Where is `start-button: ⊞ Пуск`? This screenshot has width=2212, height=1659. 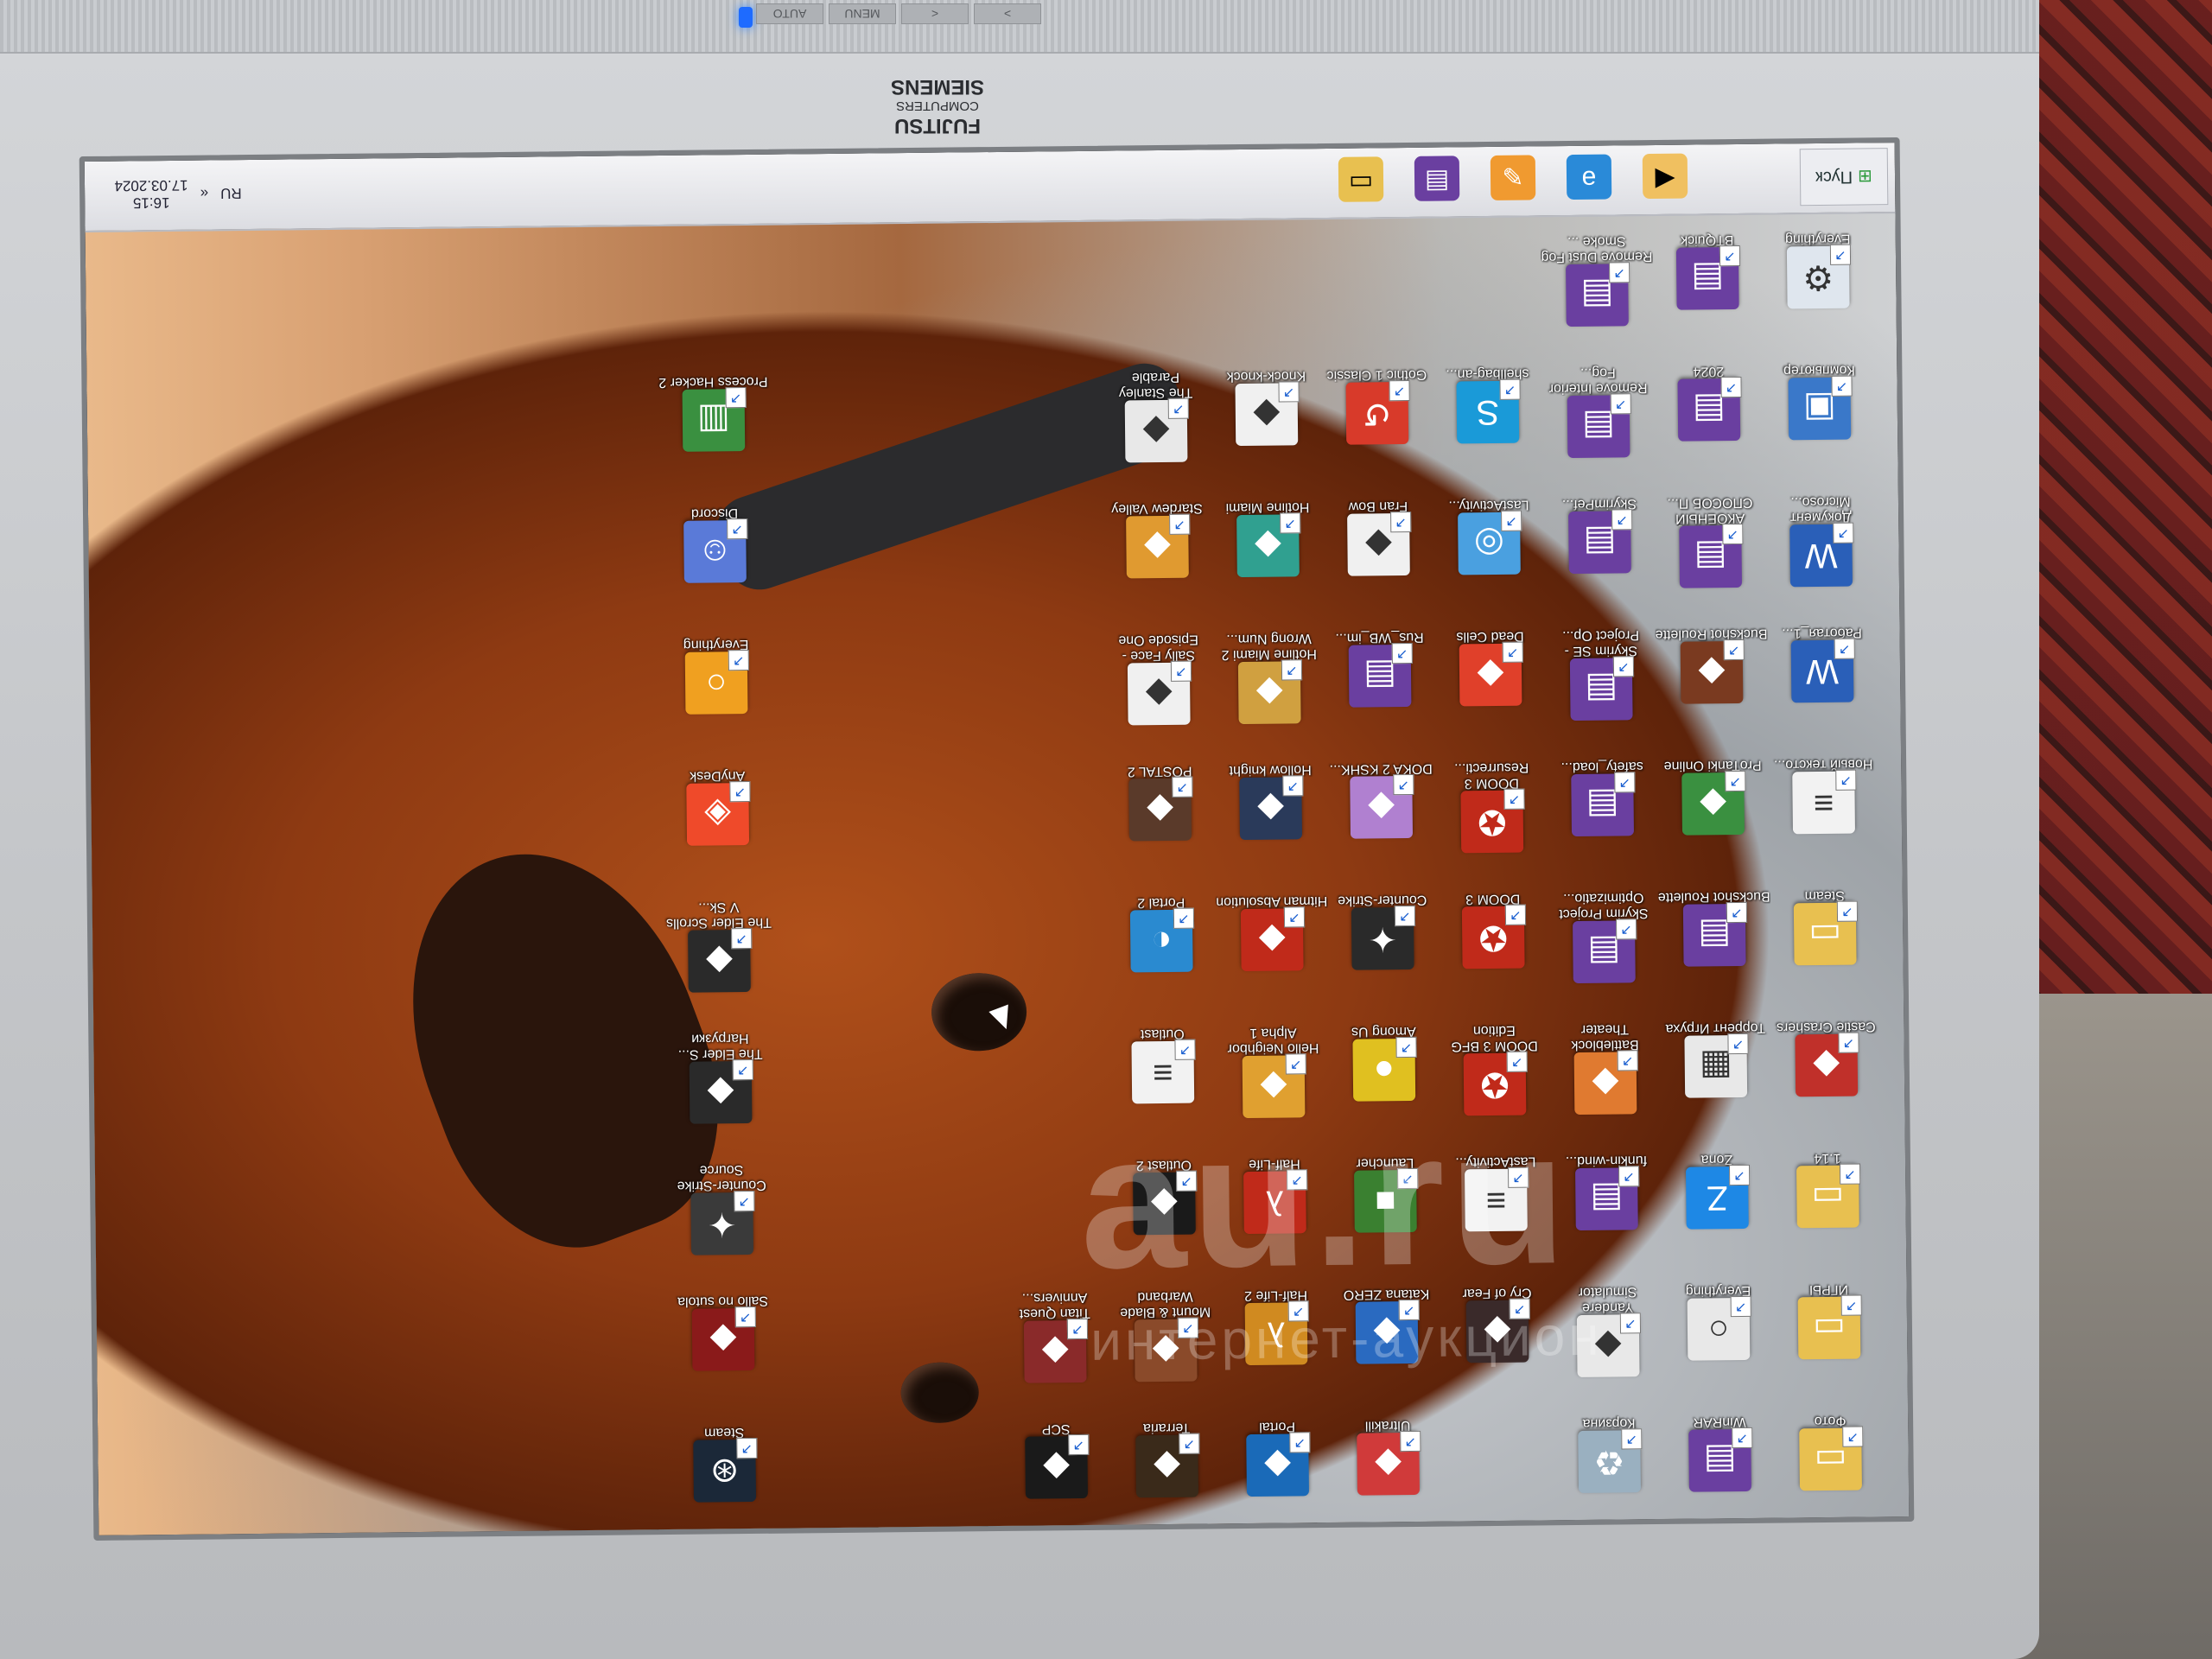 start-button: ⊞ Пуск is located at coordinates (1844, 177).